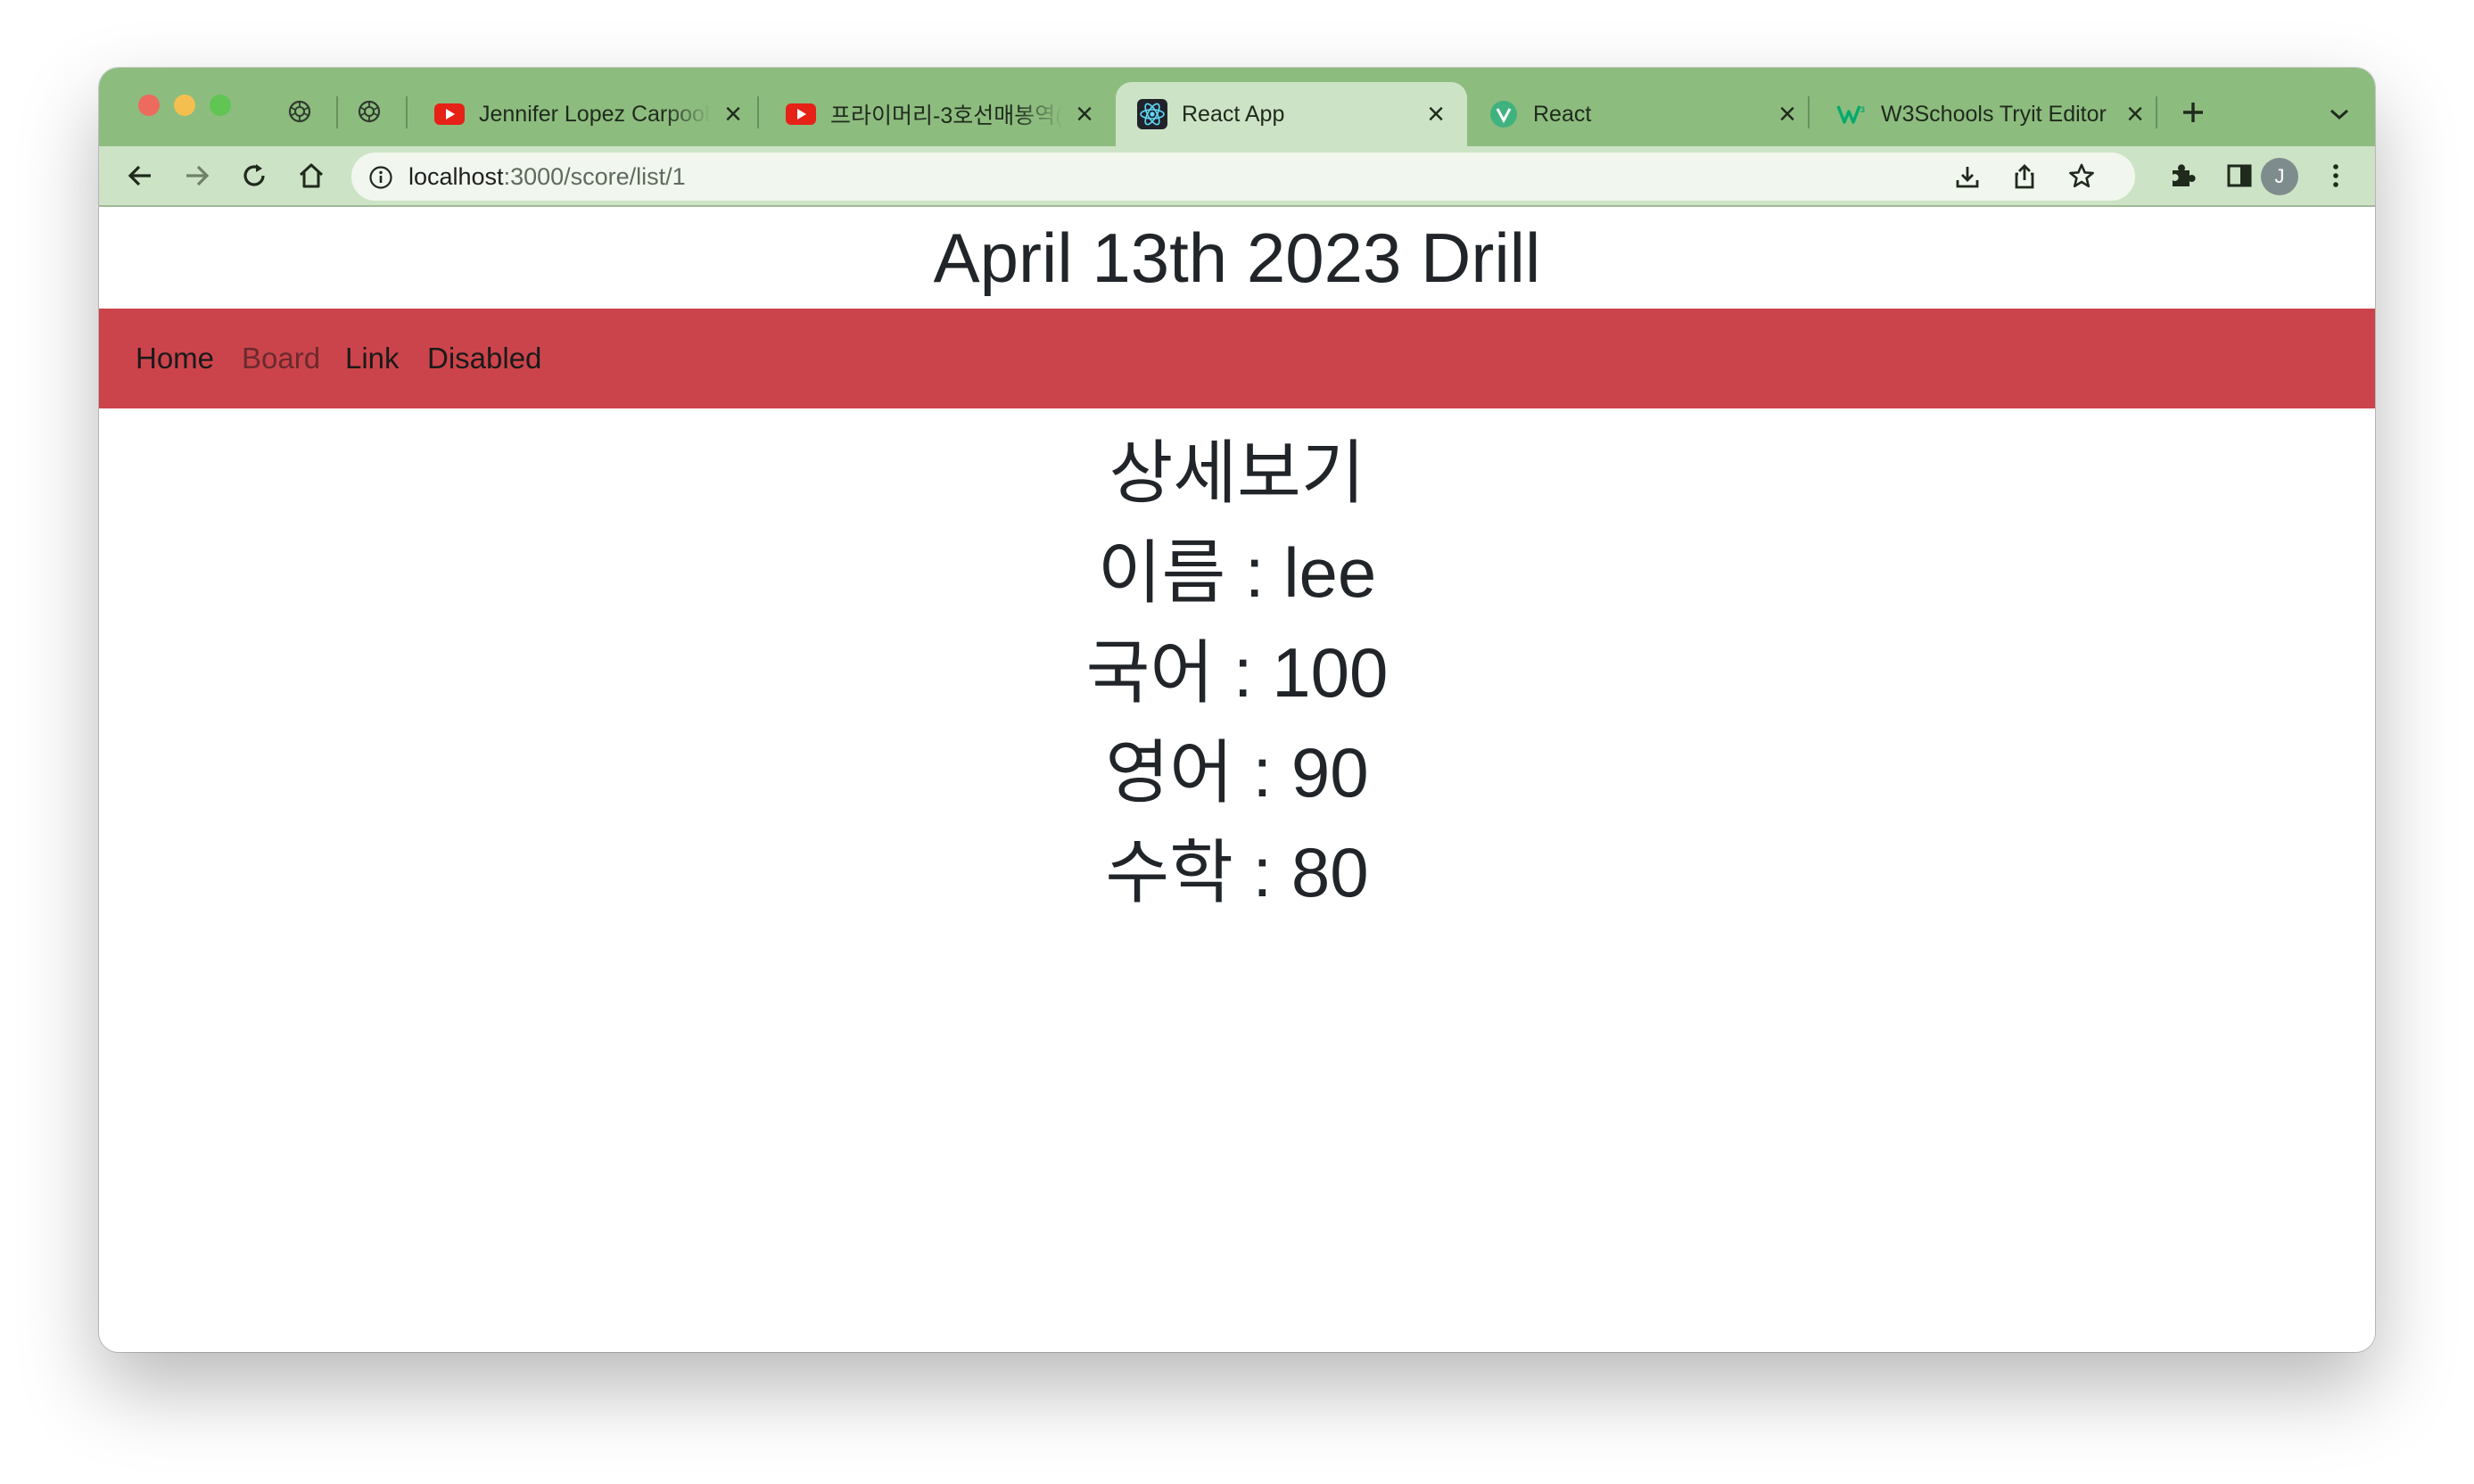  Describe the element at coordinates (221, 105) in the screenshot. I see `maximize-window-button` at that location.